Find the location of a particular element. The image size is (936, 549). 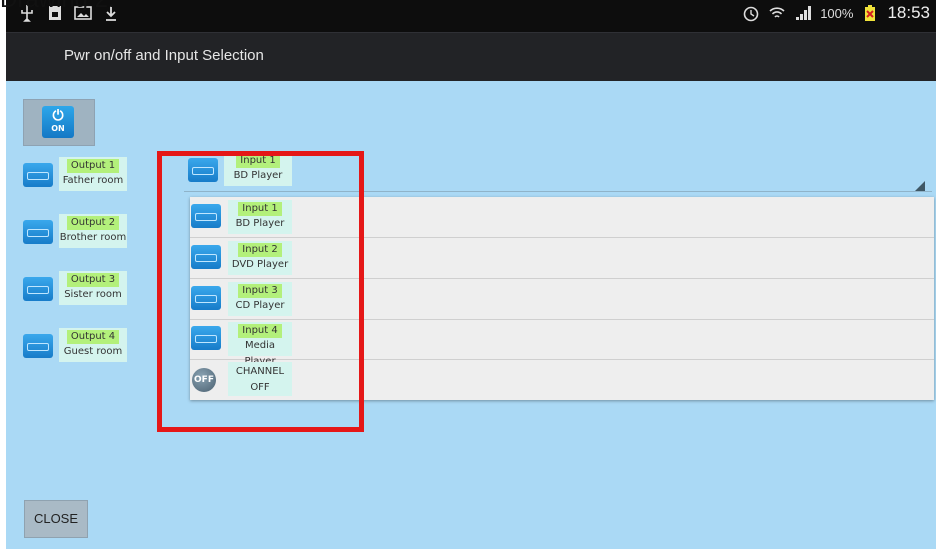

output-item-1: Output 1 Father room is located at coordinates (75, 174).